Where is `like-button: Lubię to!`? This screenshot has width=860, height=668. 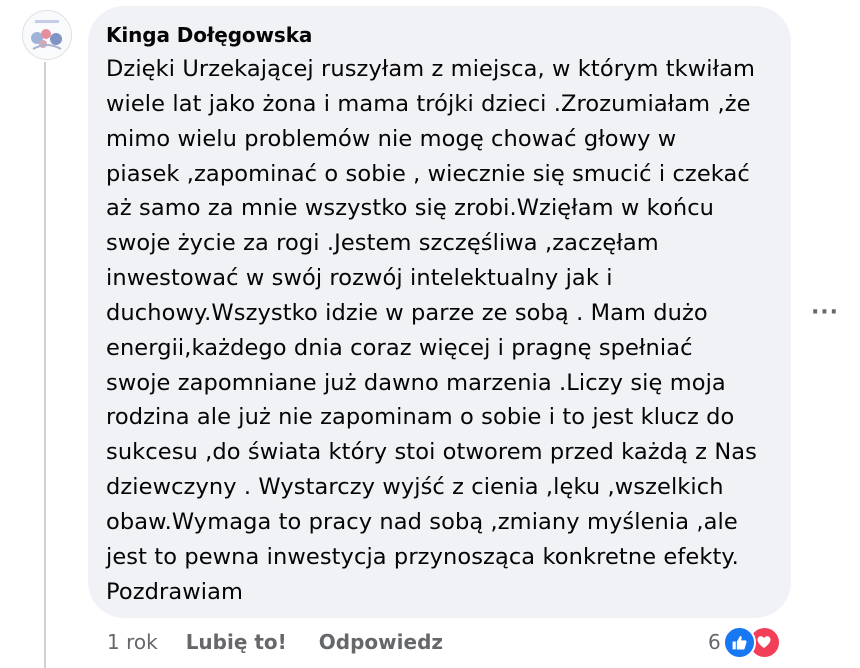 like-button: Lubię to! is located at coordinates (236, 642).